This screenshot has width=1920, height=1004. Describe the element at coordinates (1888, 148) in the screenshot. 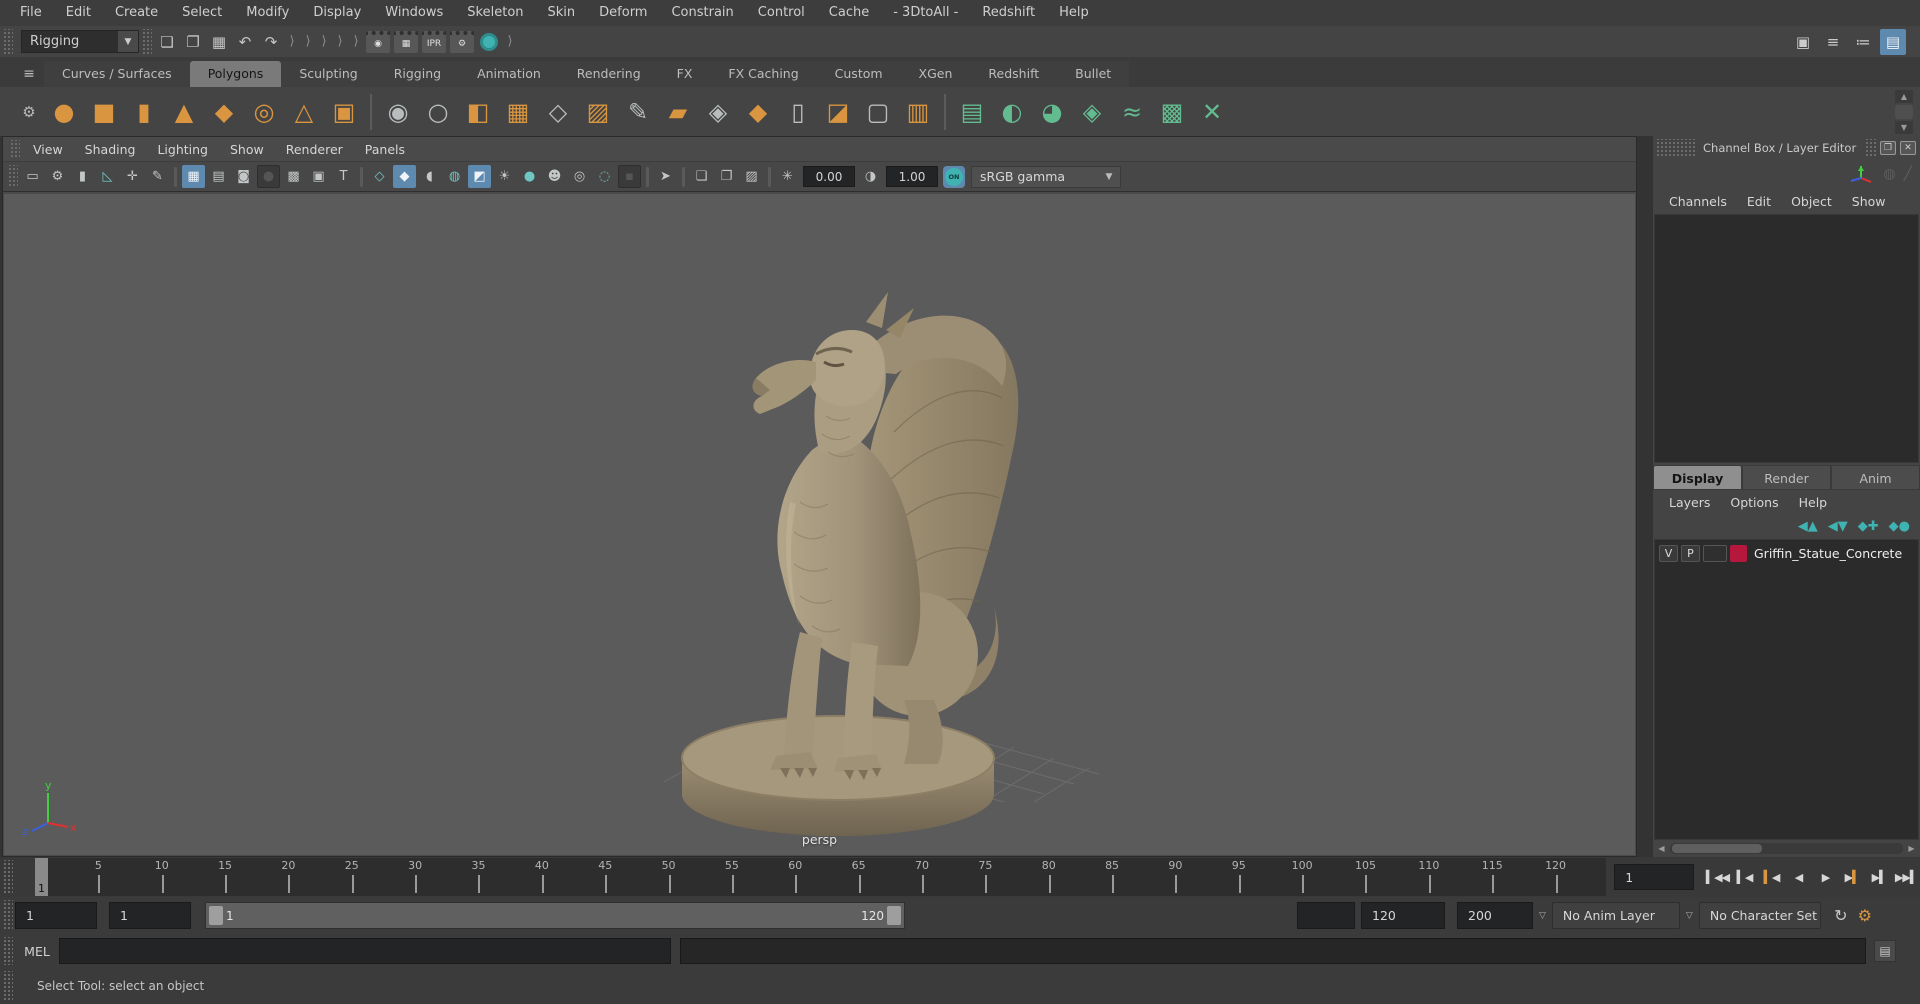

I see `float-panel-icon: ❐` at that location.